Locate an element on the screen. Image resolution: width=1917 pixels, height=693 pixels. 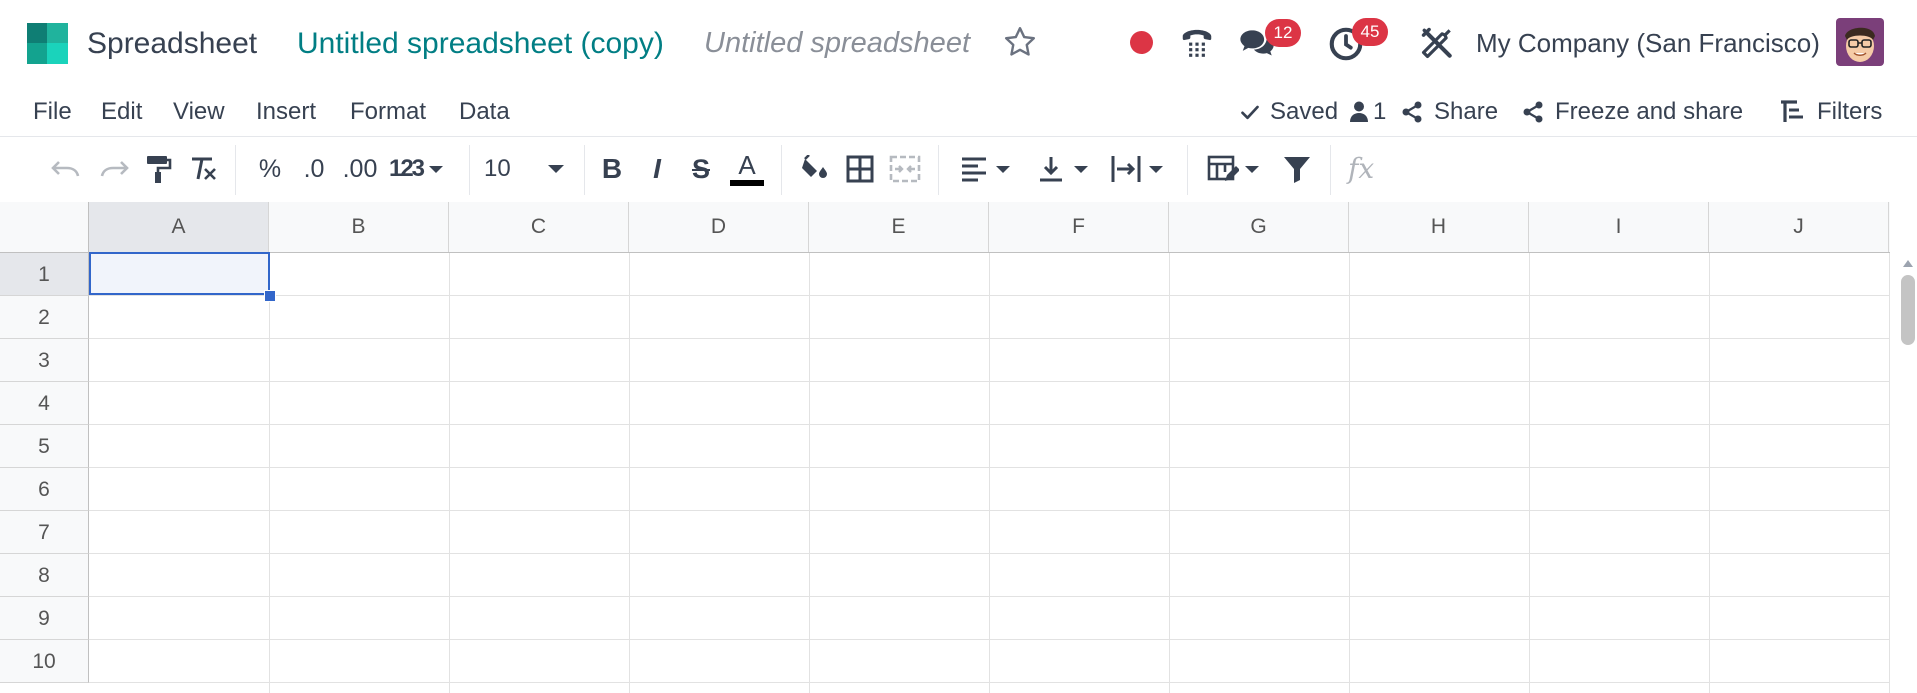
italic-button: I is located at coordinates (657, 169).